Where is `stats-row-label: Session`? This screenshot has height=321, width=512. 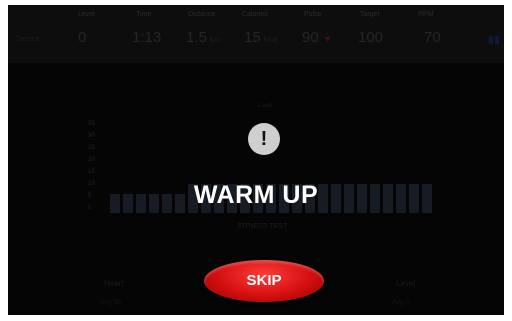
stats-row-label: Session is located at coordinates (28, 39).